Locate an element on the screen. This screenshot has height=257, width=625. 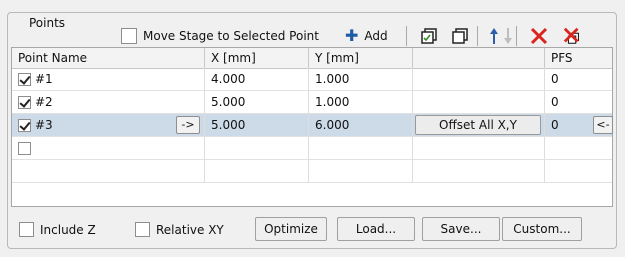
point-name-cell: #3 -> is located at coordinates (108, 125).